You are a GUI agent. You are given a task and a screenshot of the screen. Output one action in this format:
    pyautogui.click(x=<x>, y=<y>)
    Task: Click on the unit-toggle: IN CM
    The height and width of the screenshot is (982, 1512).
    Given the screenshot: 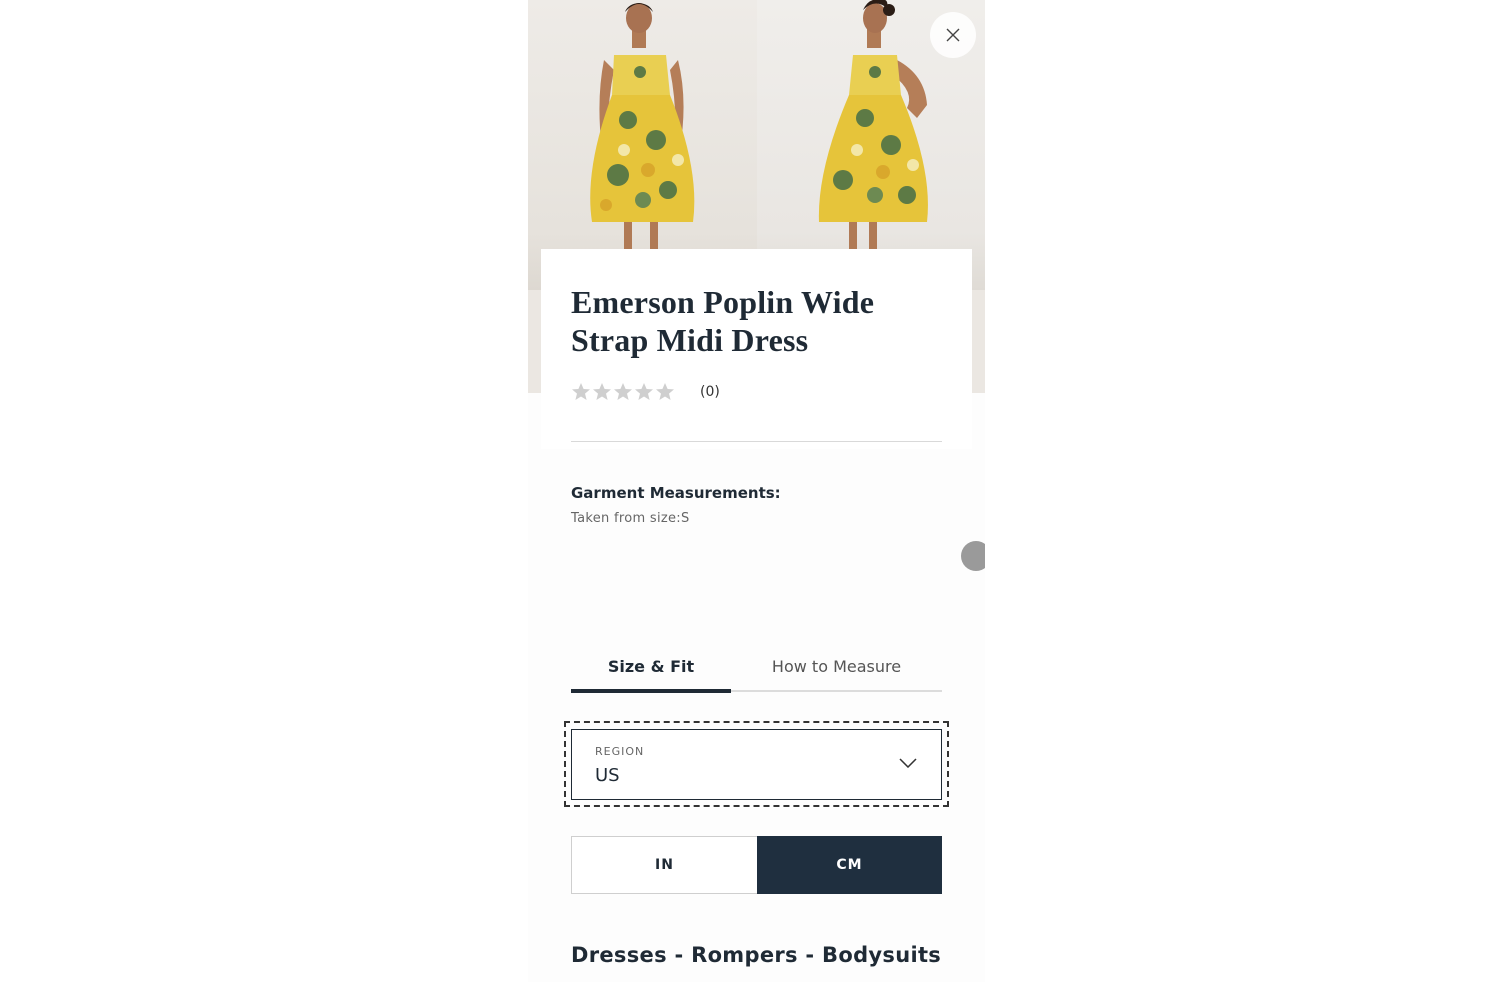 What is the action you would take?
    pyautogui.click(x=756, y=865)
    